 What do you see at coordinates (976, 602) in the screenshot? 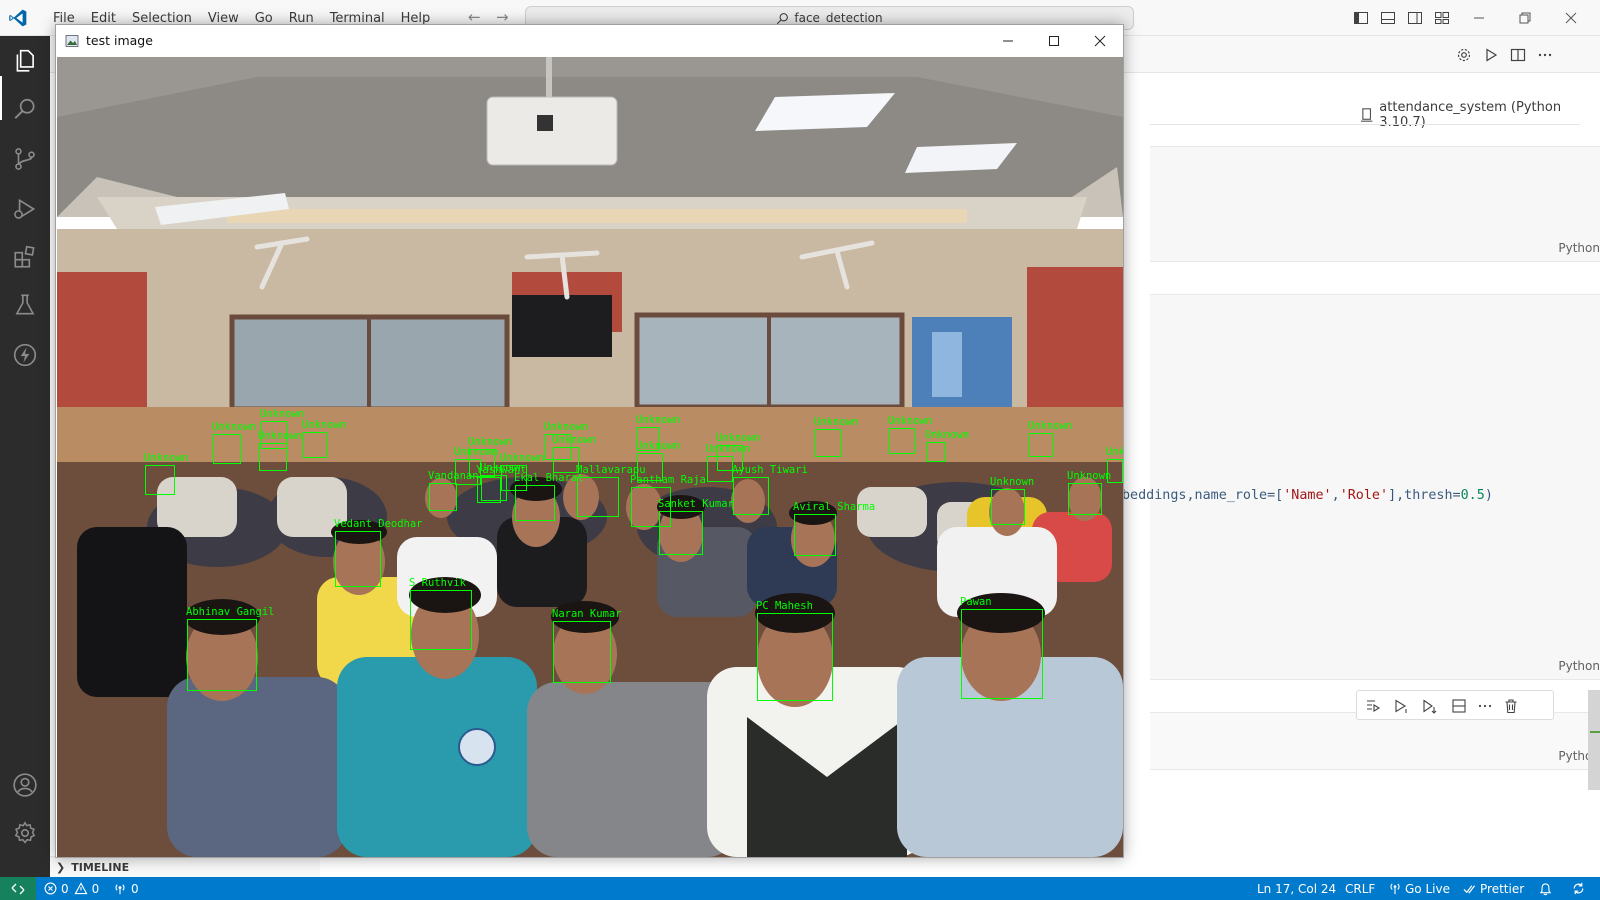
I see `face-label: Pawan` at bounding box center [976, 602].